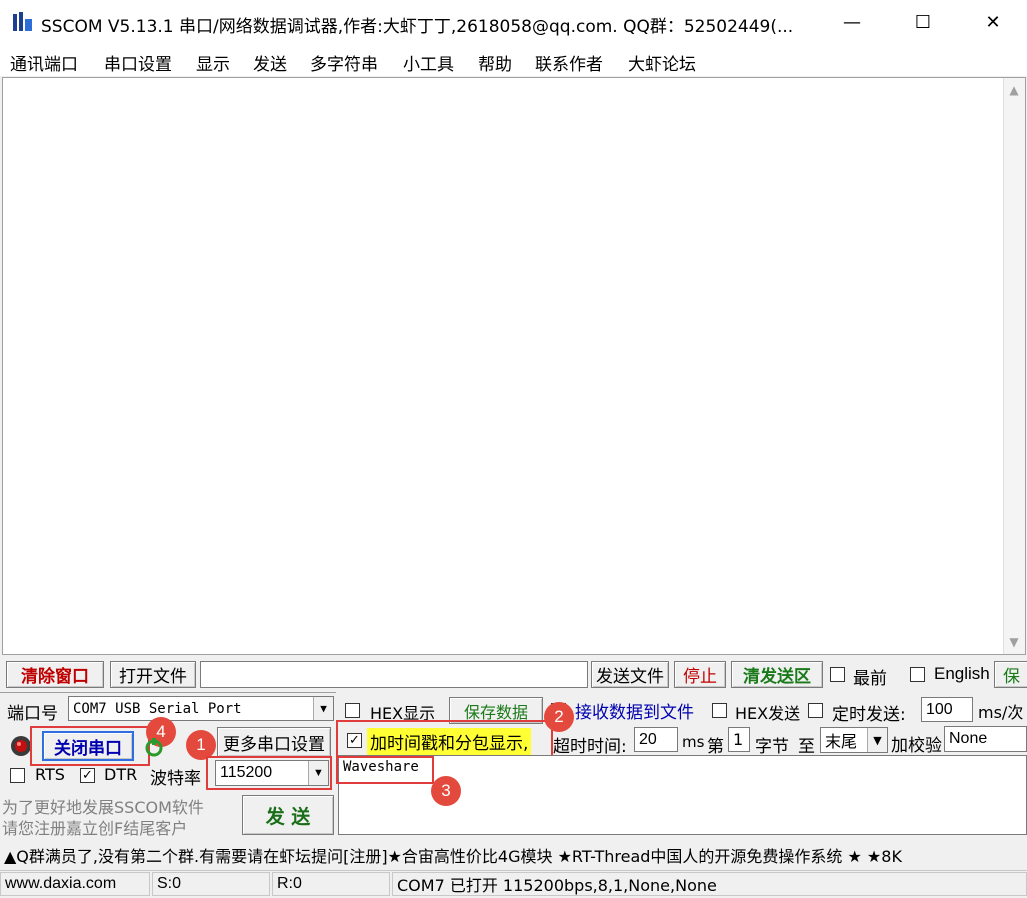  Describe the element at coordinates (869, 715) in the screenshot. I see `timed-send-label: 定时发送:` at that location.